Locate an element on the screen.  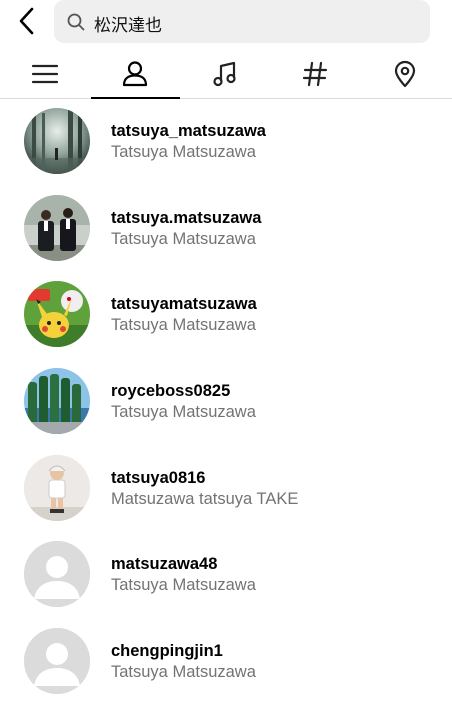
tab-places is located at coordinates (405, 75).